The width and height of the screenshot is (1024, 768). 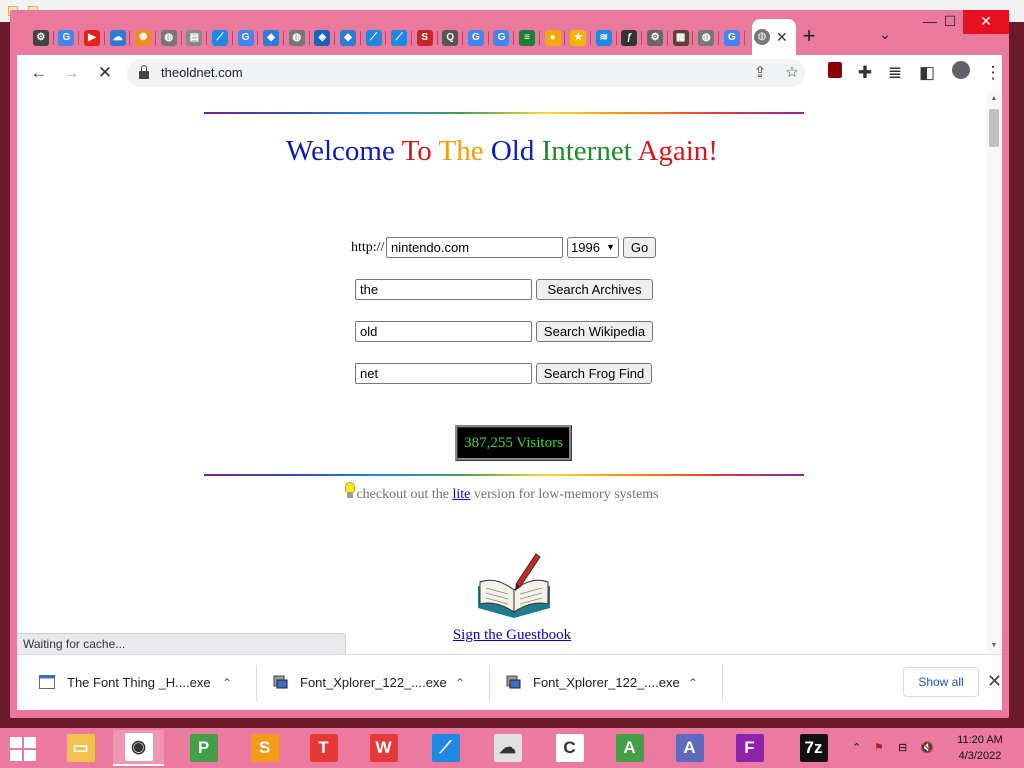 I want to click on tab: ✺, so click(x=143, y=38).